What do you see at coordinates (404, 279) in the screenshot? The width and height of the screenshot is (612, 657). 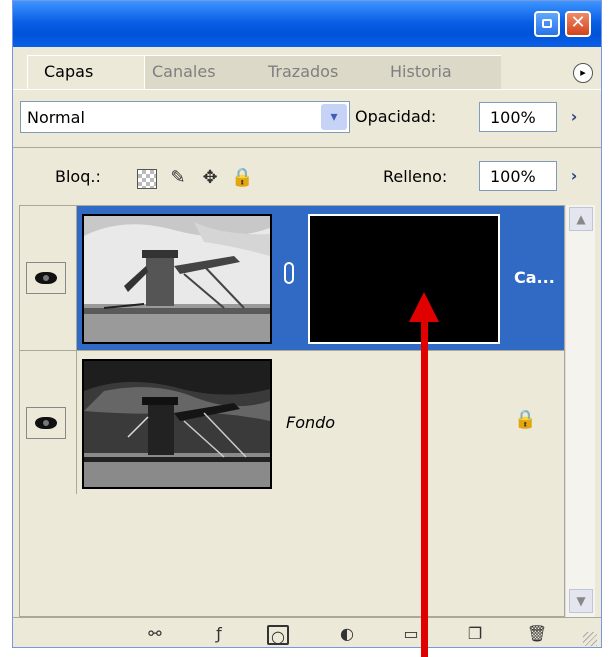 I see `layer-mask-thumbnail` at bounding box center [404, 279].